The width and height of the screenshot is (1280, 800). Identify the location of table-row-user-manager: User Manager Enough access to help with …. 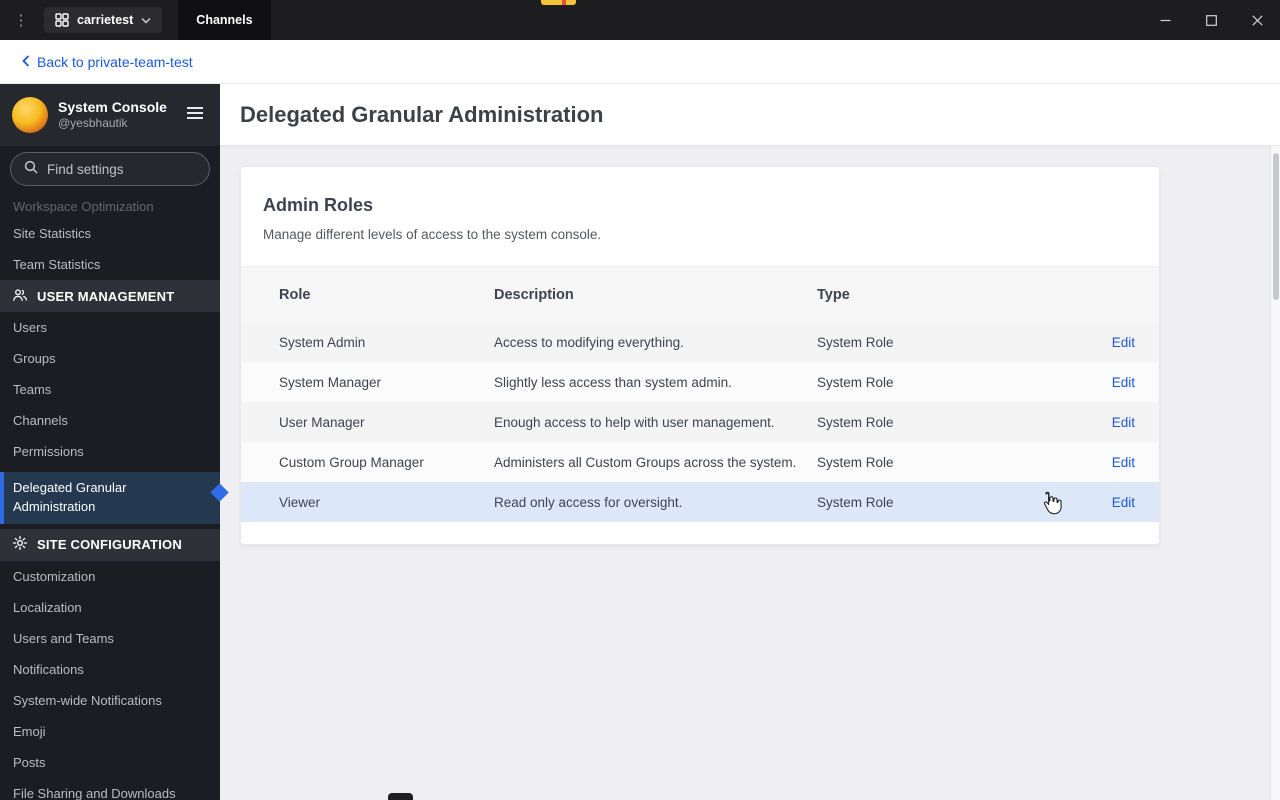
(700, 422).